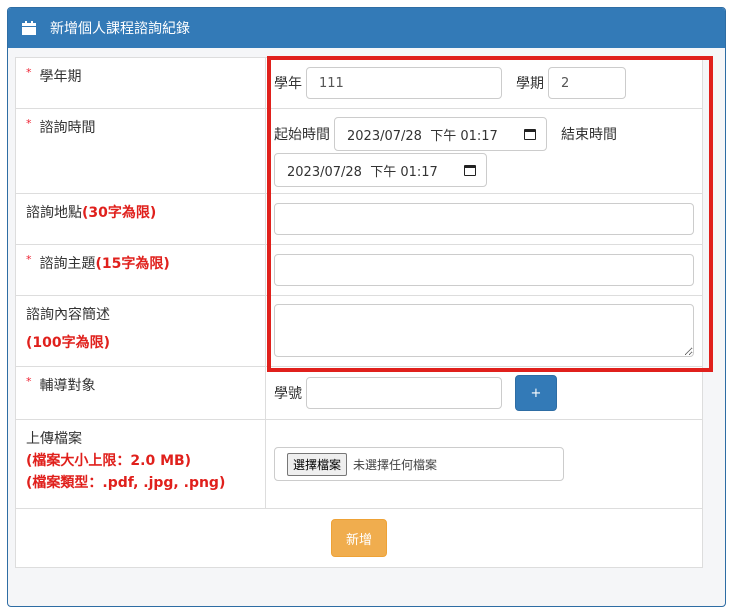 Image resolution: width=736 pixels, height=616 pixels. What do you see at coordinates (362, 172) in the screenshot?
I see `end-time-value: 2023/07/28 下午 01:17` at bounding box center [362, 172].